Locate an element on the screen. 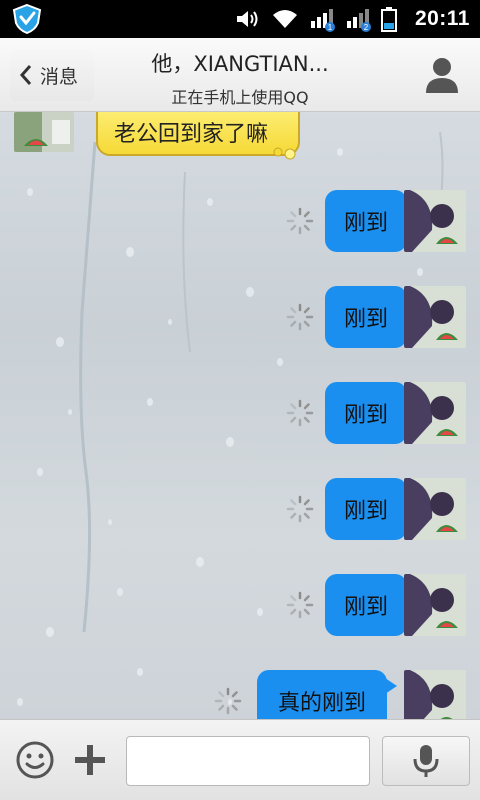  svg-text: 2 is located at coordinates (366, 27).